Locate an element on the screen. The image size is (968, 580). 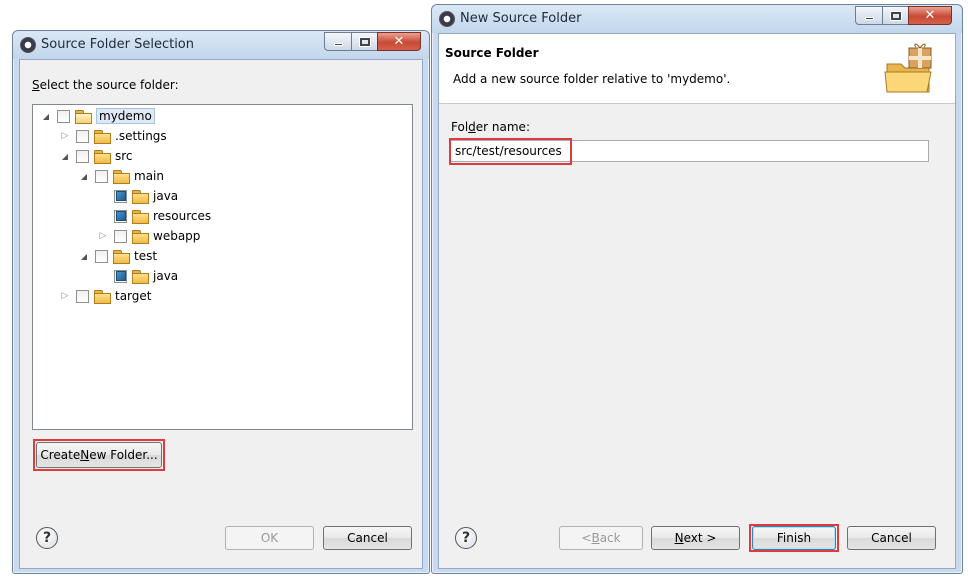
tree-item: ◢ src is located at coordinates (96, 156).